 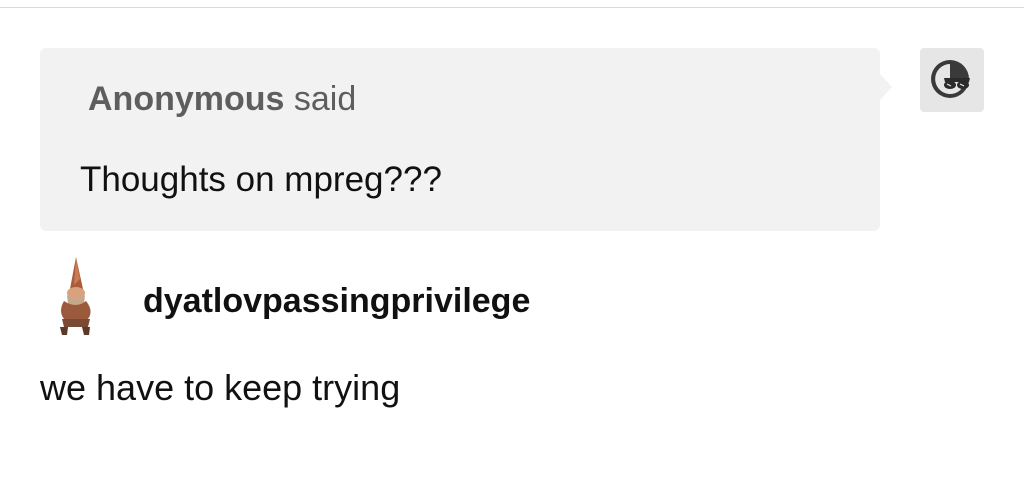 What do you see at coordinates (186, 99) in the screenshot?
I see `asker-name: Anonymous` at bounding box center [186, 99].